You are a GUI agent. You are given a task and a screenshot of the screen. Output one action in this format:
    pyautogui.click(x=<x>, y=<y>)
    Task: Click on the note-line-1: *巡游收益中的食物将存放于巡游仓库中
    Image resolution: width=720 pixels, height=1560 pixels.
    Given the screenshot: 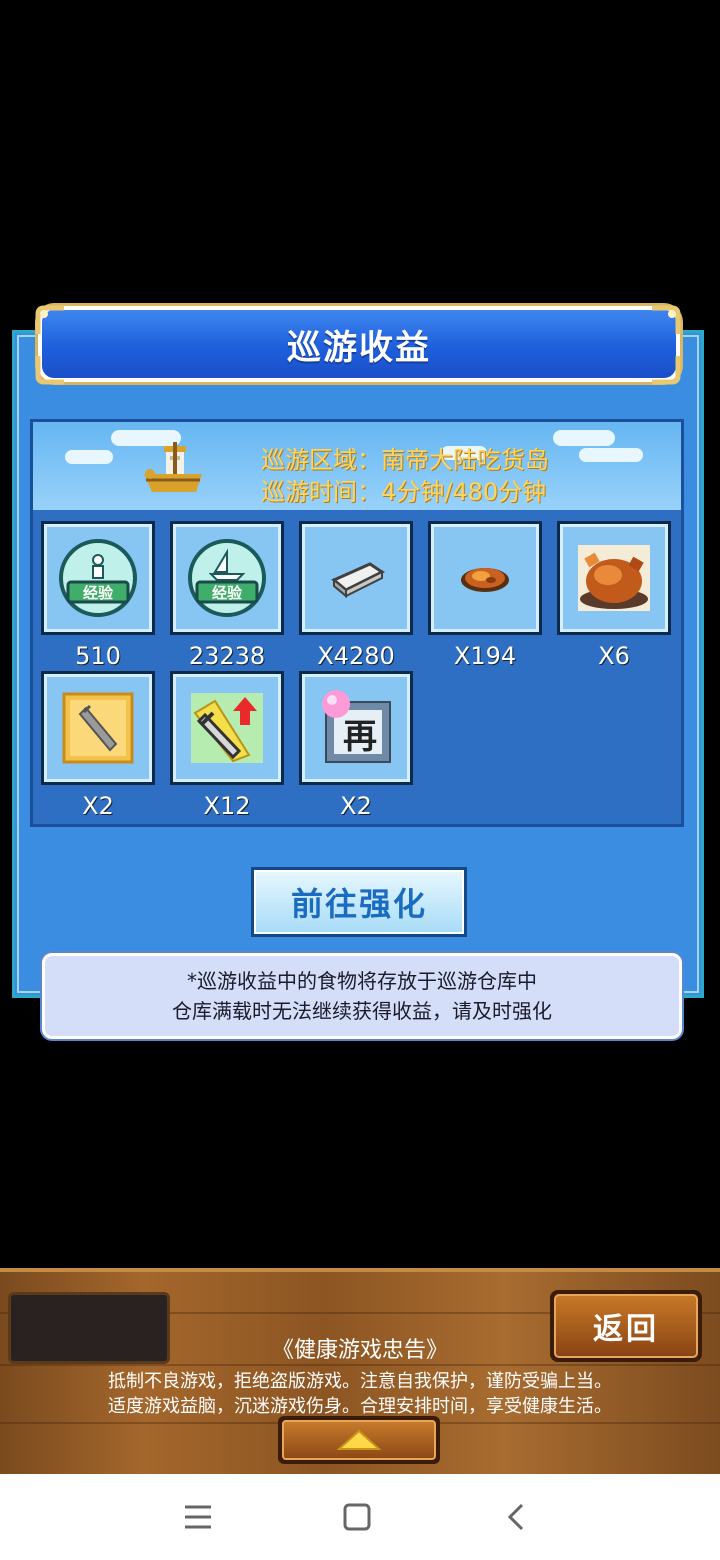 What is the action you would take?
    pyautogui.click(x=362, y=981)
    